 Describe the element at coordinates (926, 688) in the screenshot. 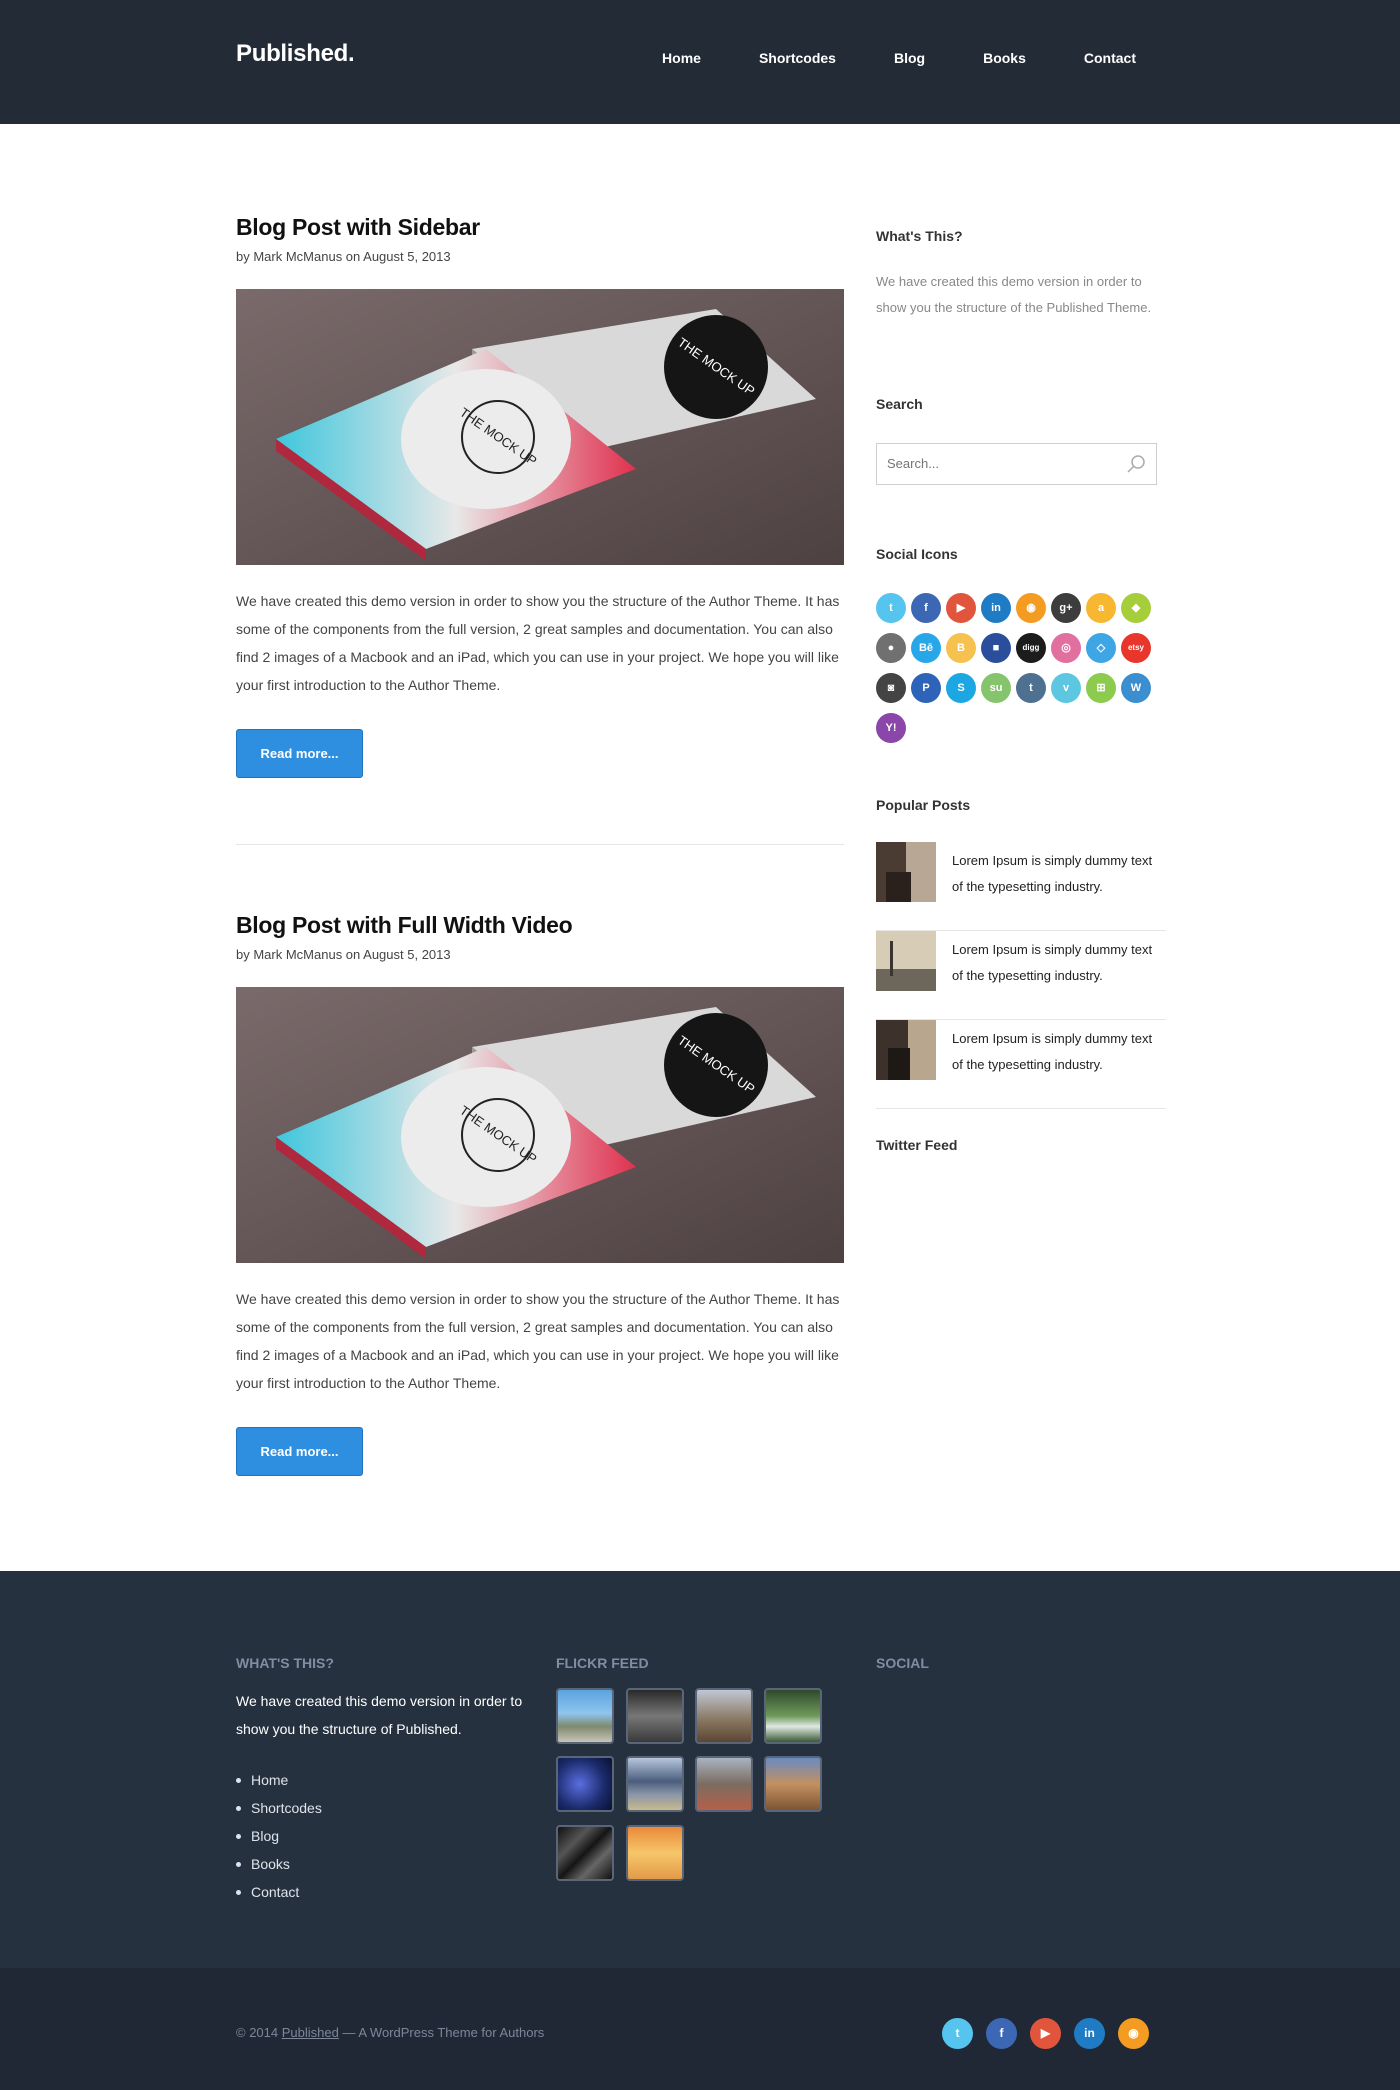

I see `paypal-icon: P` at that location.